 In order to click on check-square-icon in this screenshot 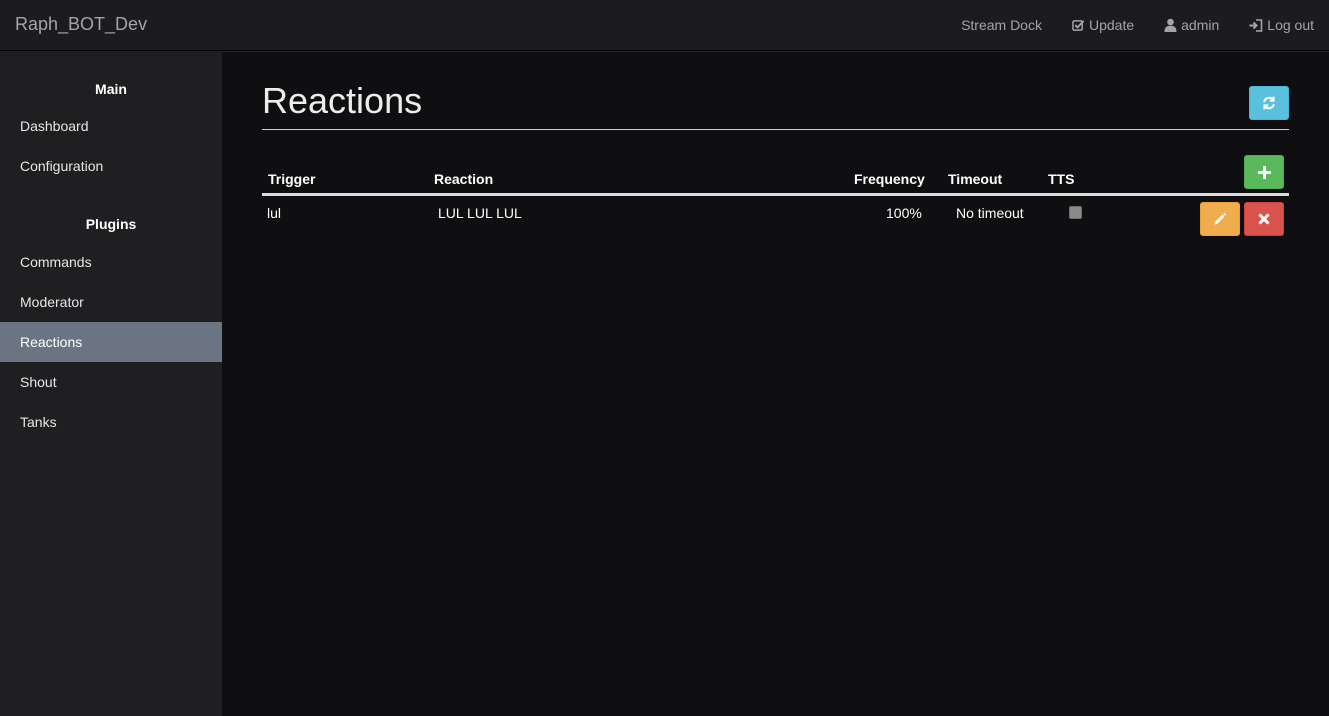, I will do `click(1078, 25)`.